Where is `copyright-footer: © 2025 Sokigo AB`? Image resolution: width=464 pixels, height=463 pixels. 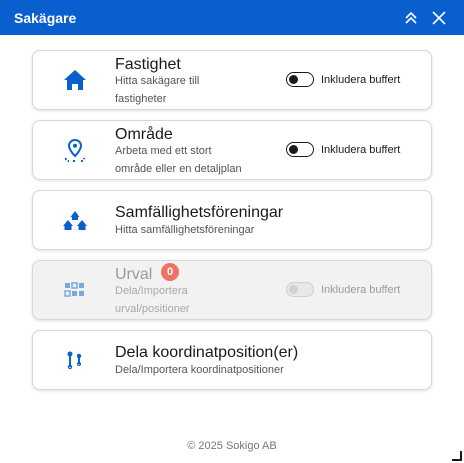 copyright-footer: © 2025 Sokigo AB is located at coordinates (232, 446).